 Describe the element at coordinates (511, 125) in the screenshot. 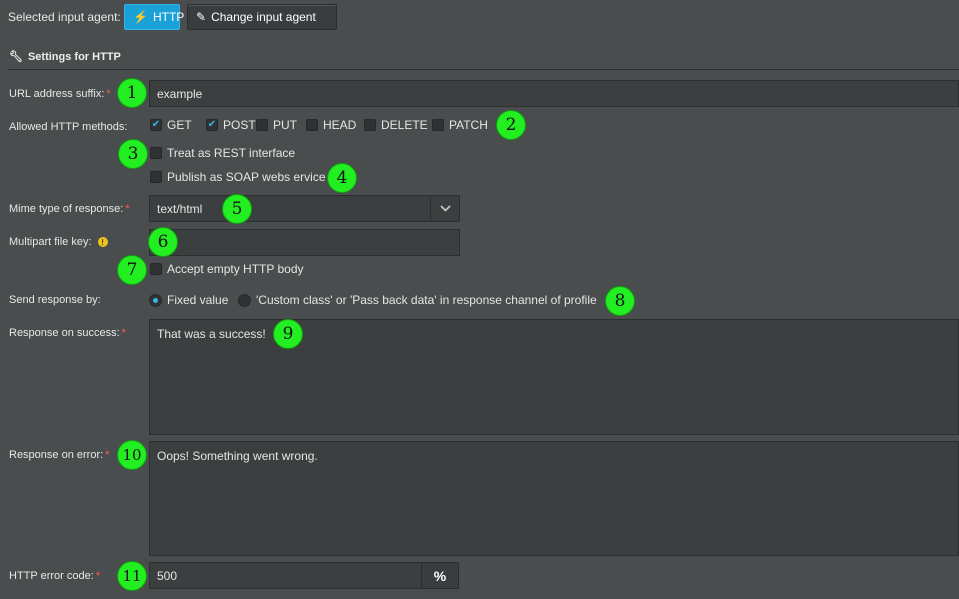

I see `marker-2: 2` at that location.